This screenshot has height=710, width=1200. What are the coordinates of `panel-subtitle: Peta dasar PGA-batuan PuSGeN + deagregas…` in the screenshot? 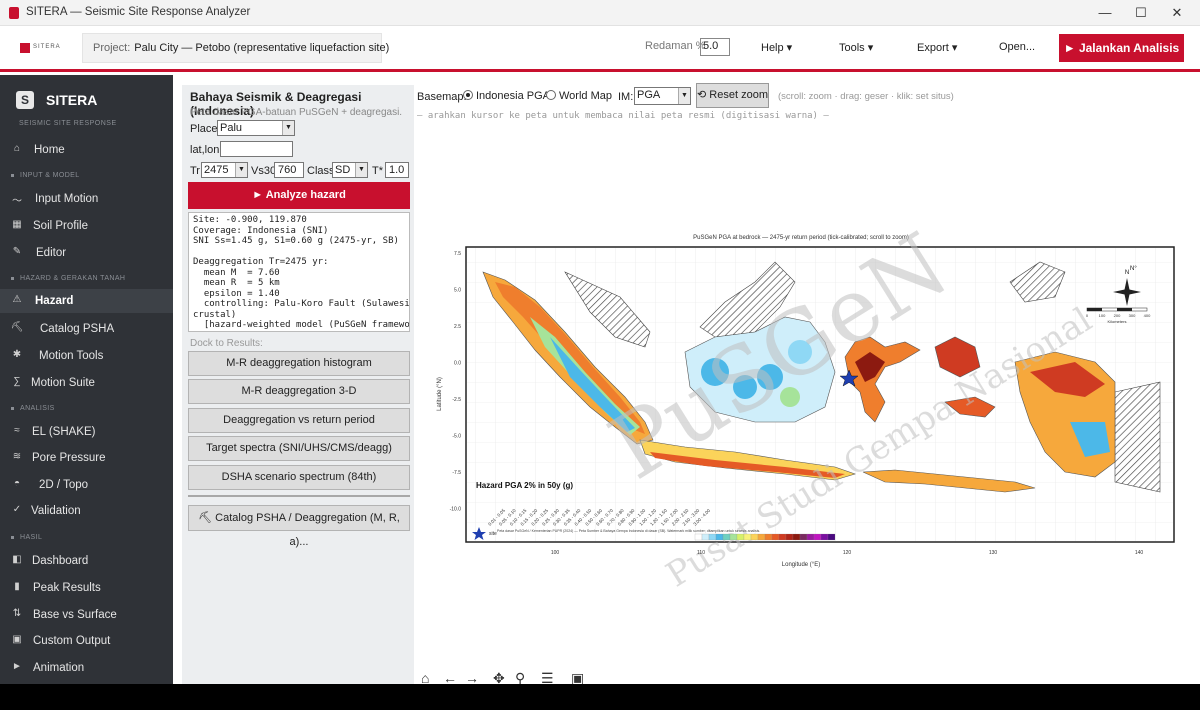 It's located at (296, 112).